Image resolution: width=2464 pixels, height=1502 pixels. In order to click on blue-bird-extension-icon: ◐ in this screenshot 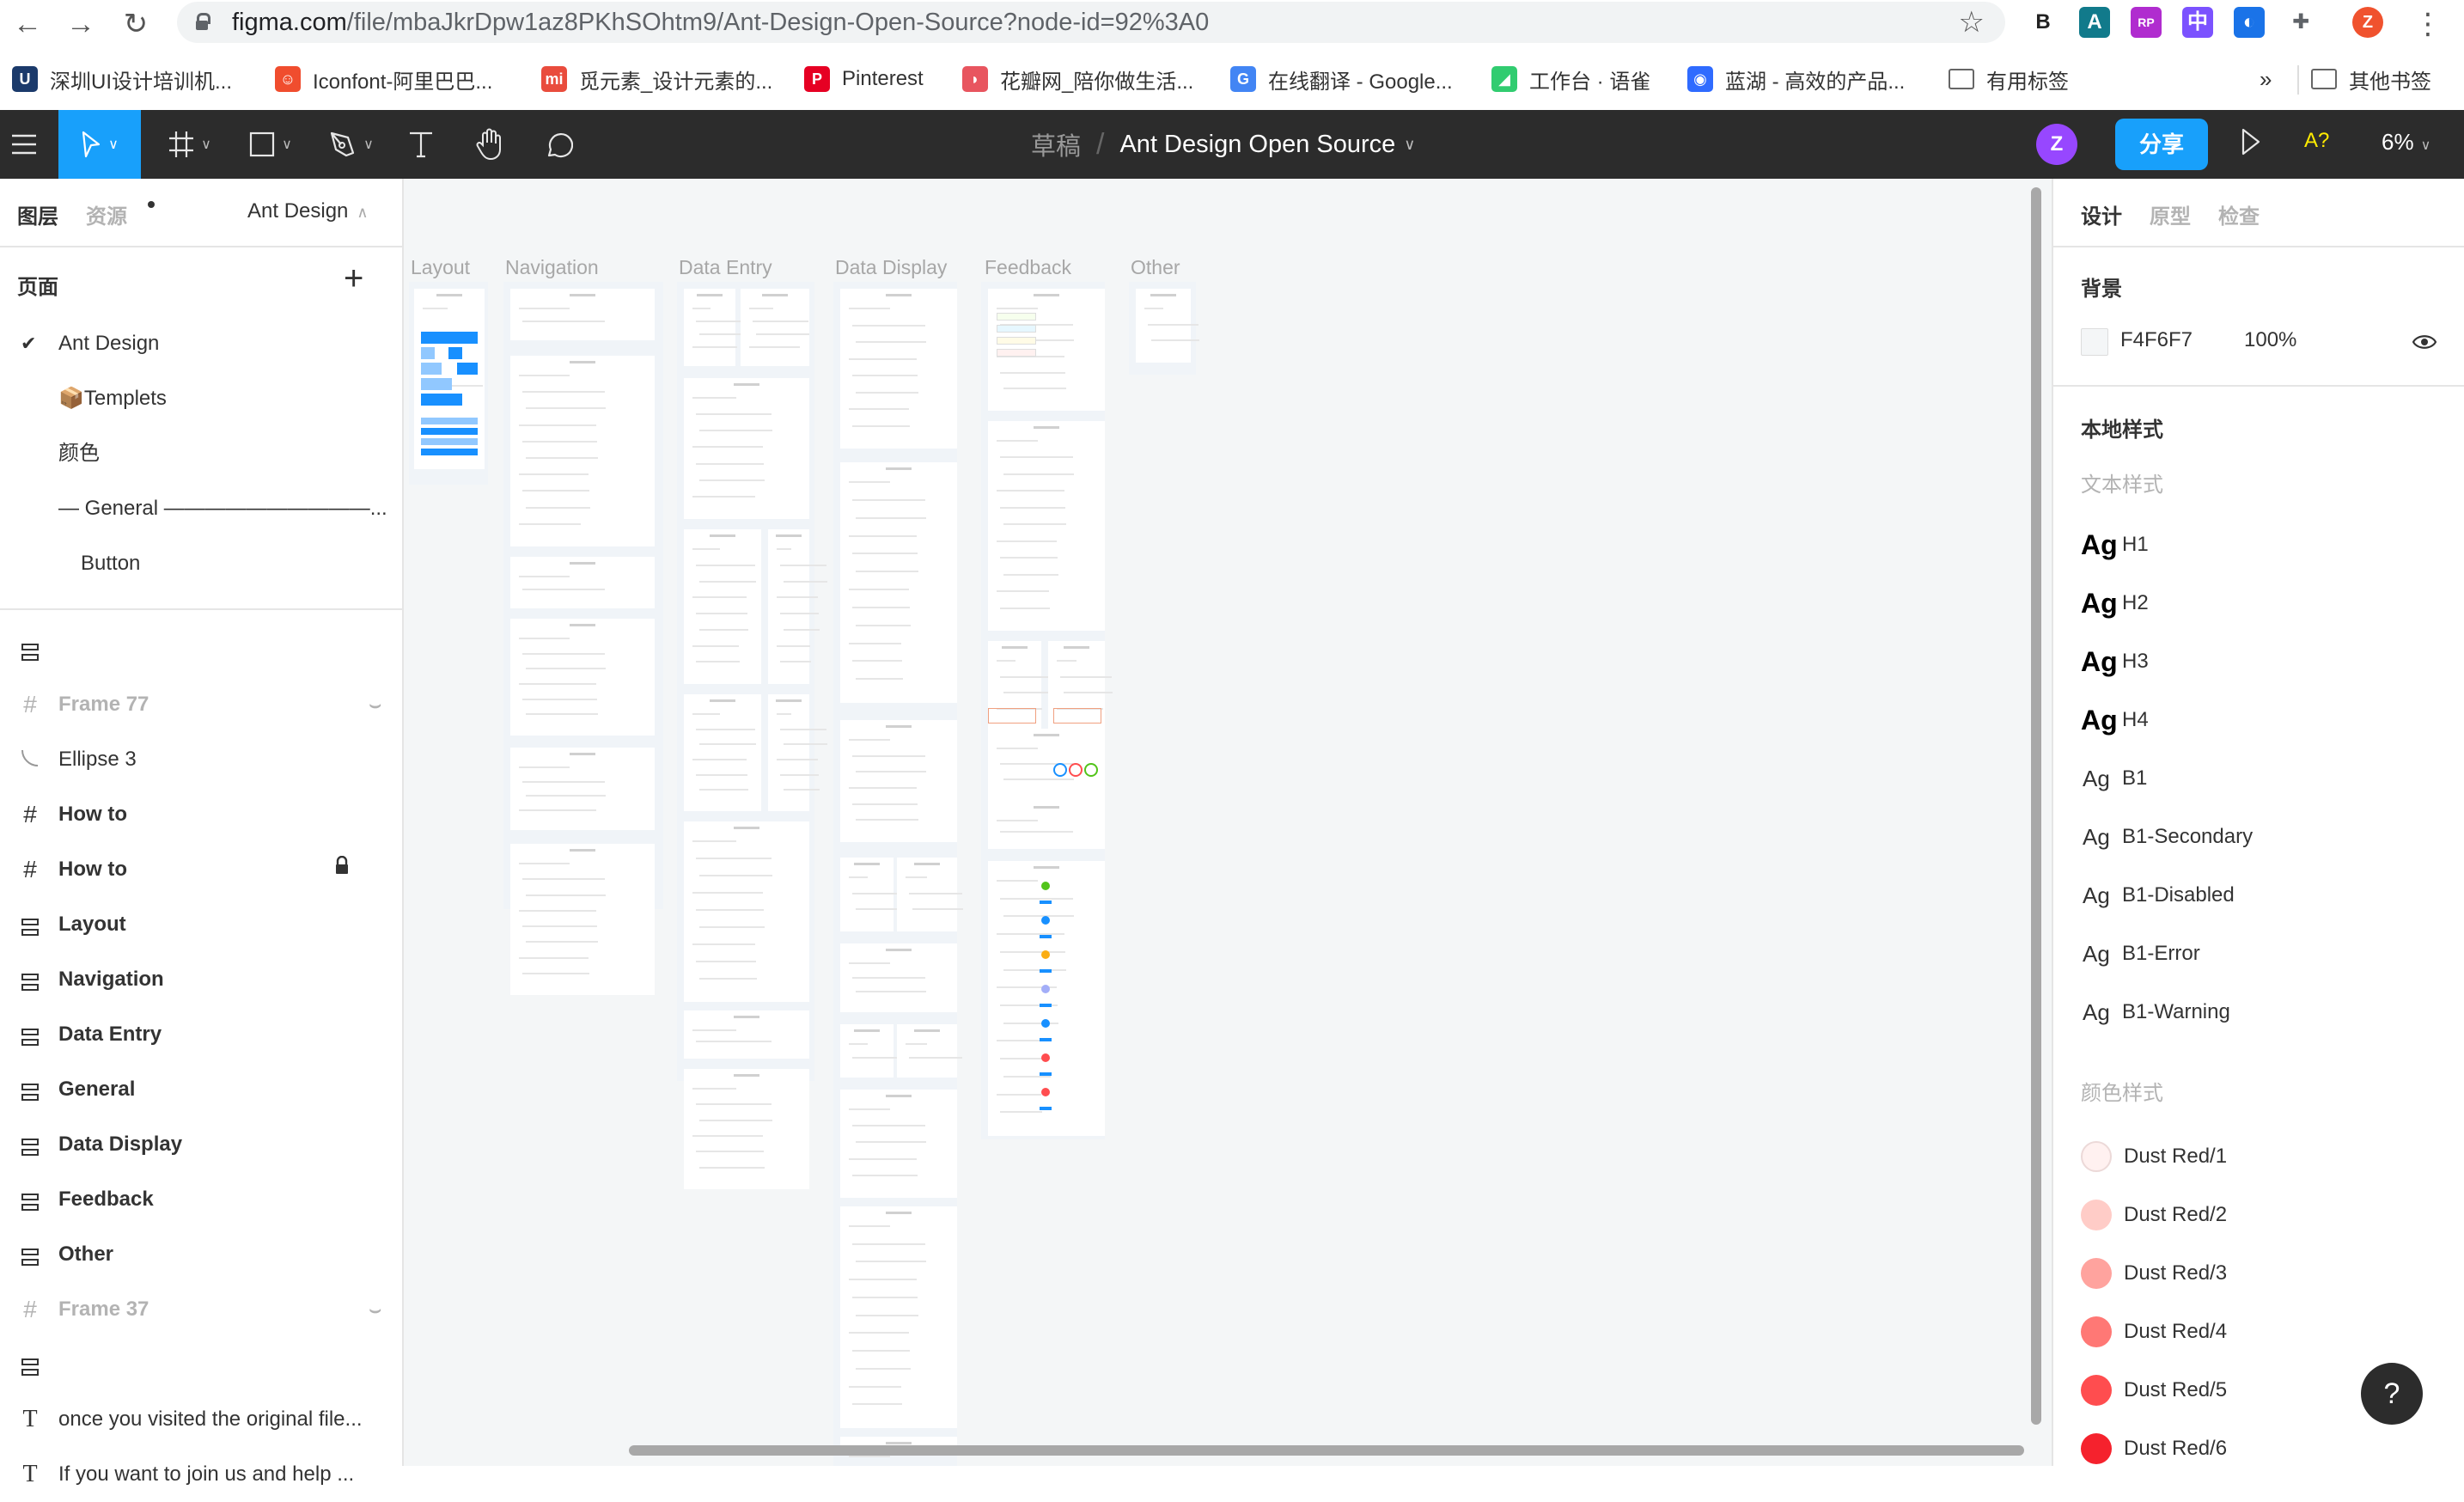, I will do `click(2249, 22)`.